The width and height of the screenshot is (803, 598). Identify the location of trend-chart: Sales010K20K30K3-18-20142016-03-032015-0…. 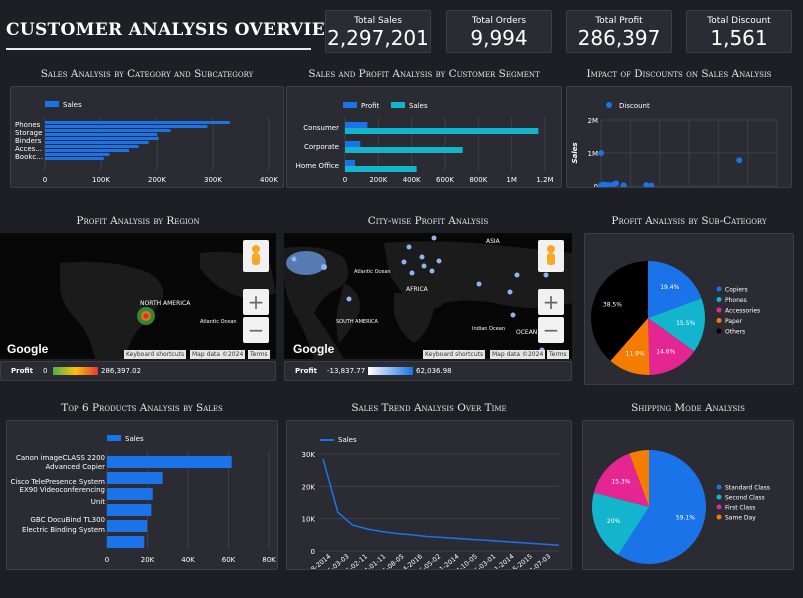
(430, 509).